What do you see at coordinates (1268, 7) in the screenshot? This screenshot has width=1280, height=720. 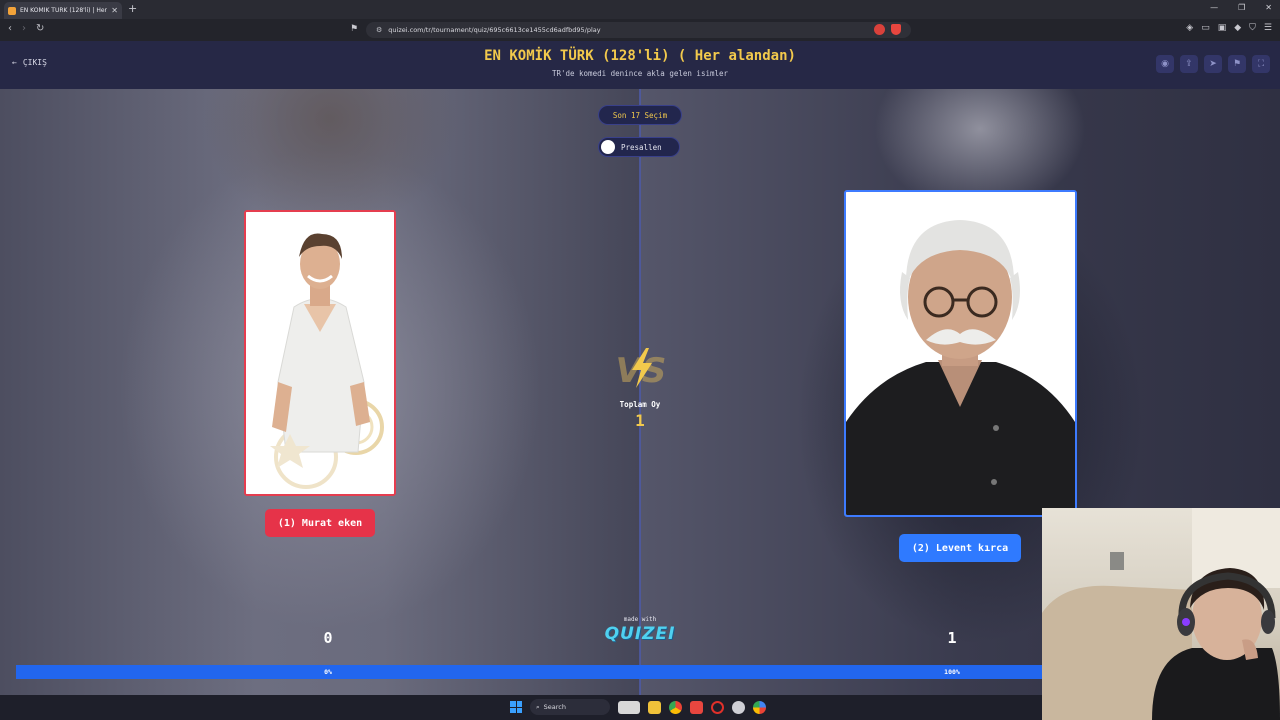 I see `close-window-icon: ✕` at bounding box center [1268, 7].